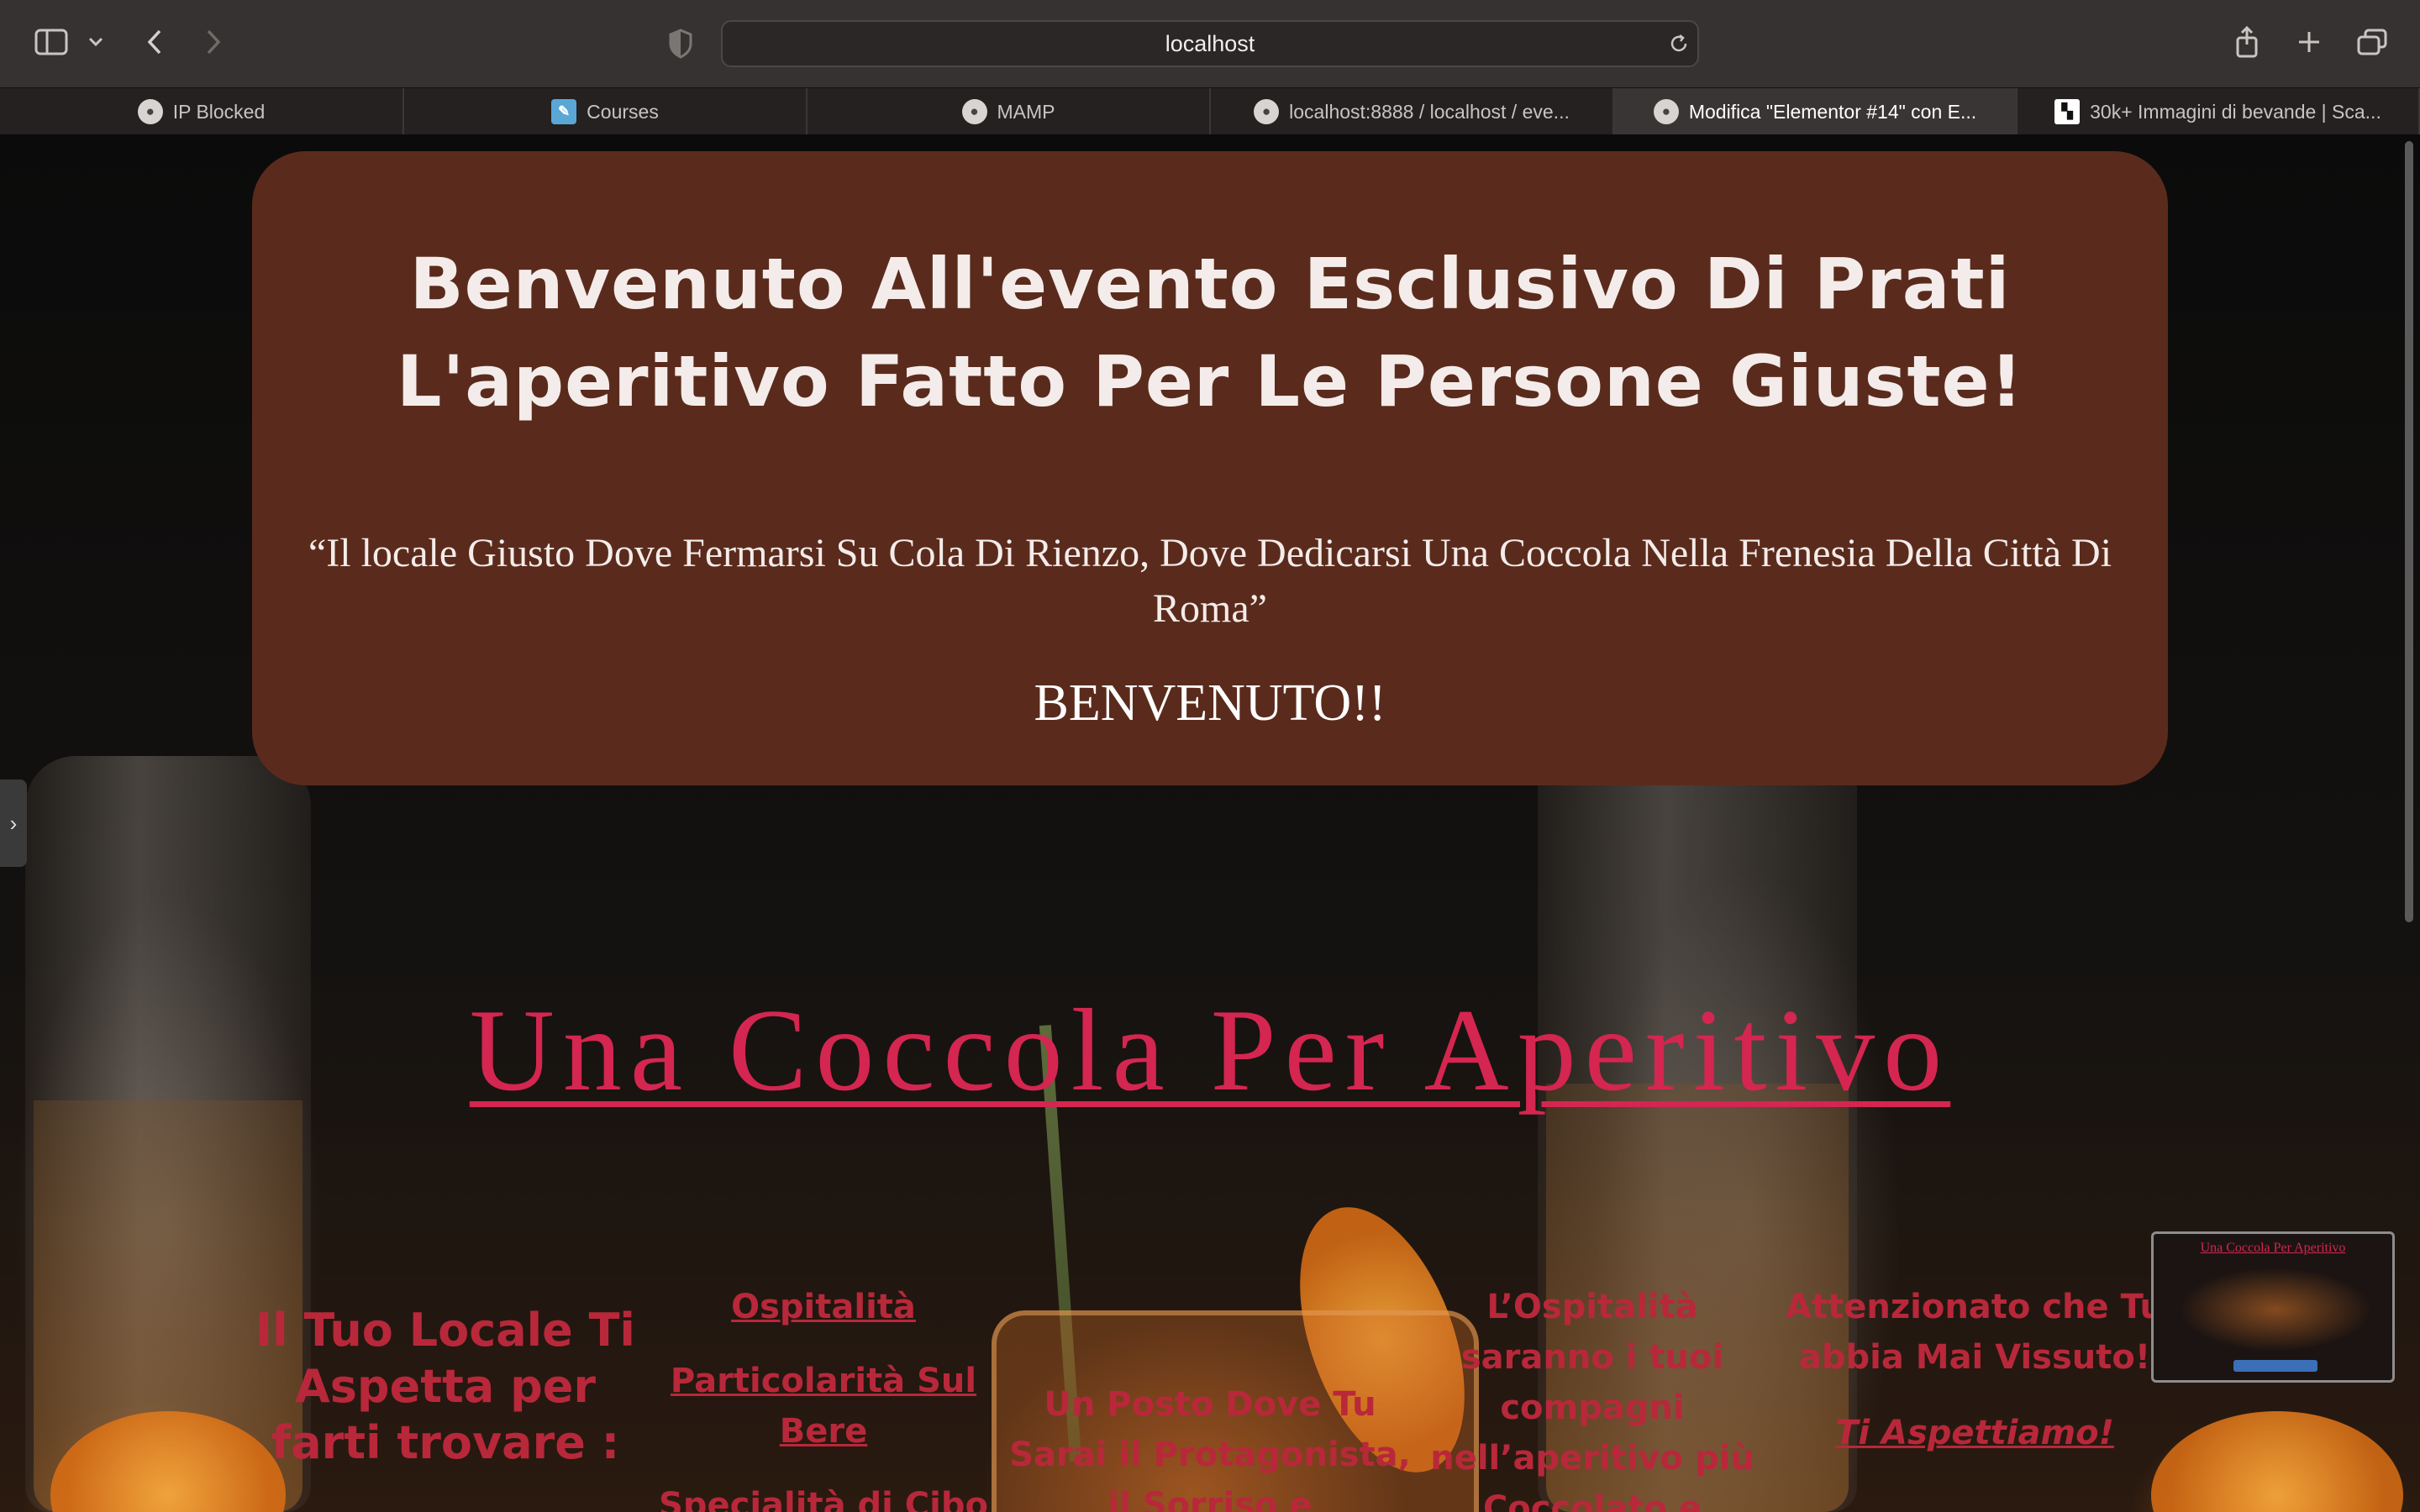  Describe the element at coordinates (1679, 43) in the screenshot. I see `reload-icon` at that location.